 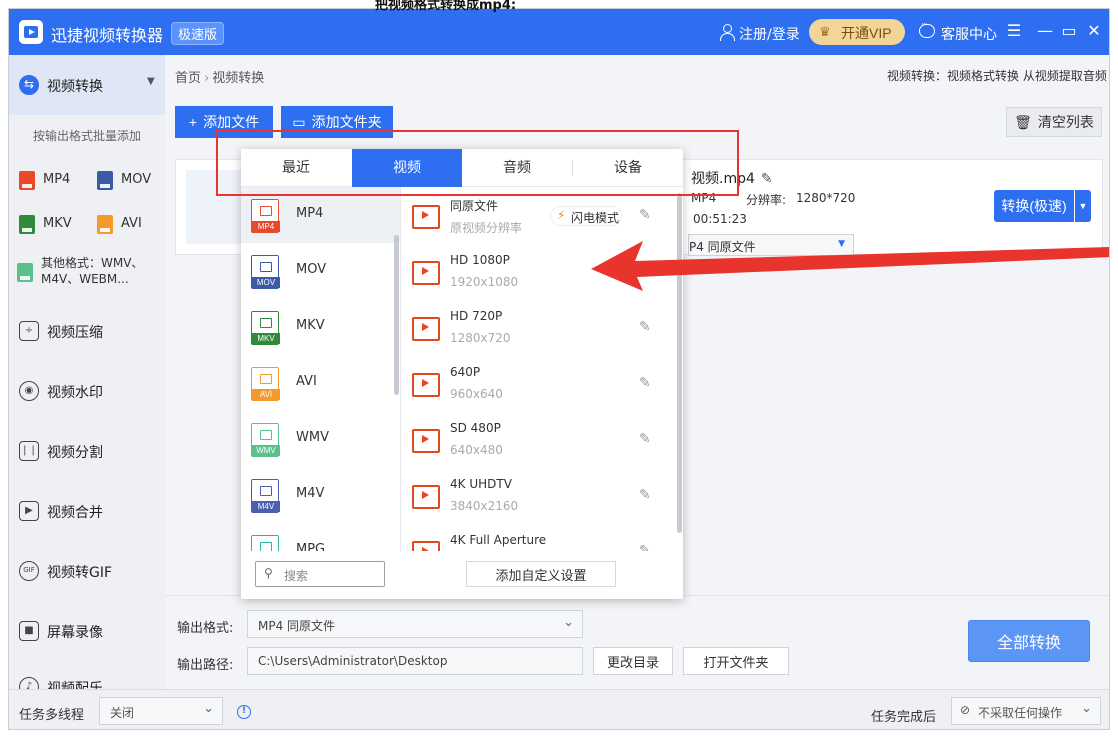 What do you see at coordinates (87, 571) in the screenshot?
I see `sidebar-item-gif: GIF 视频转GIF` at bounding box center [87, 571].